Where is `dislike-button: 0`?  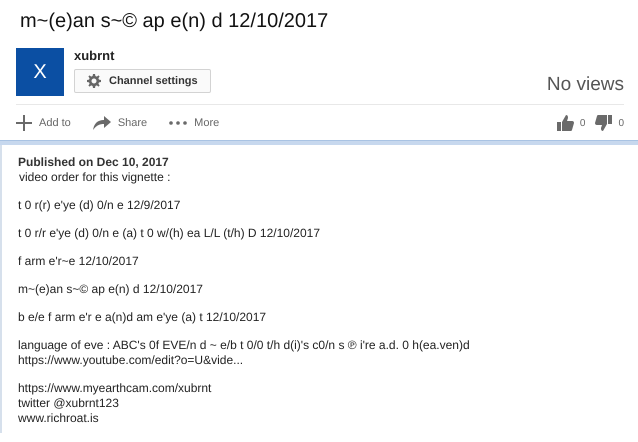 dislike-button: 0 is located at coordinates (609, 123).